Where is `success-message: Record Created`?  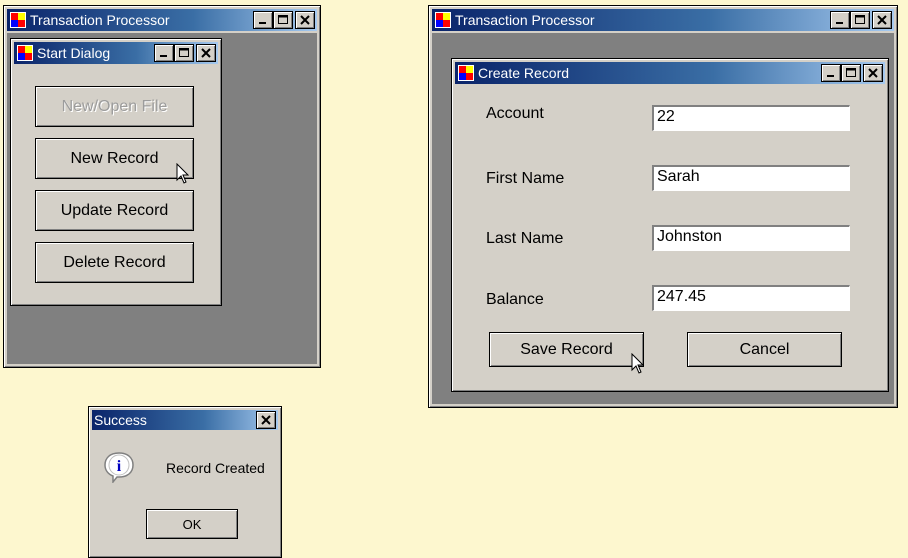 success-message: Record Created is located at coordinates (215, 468).